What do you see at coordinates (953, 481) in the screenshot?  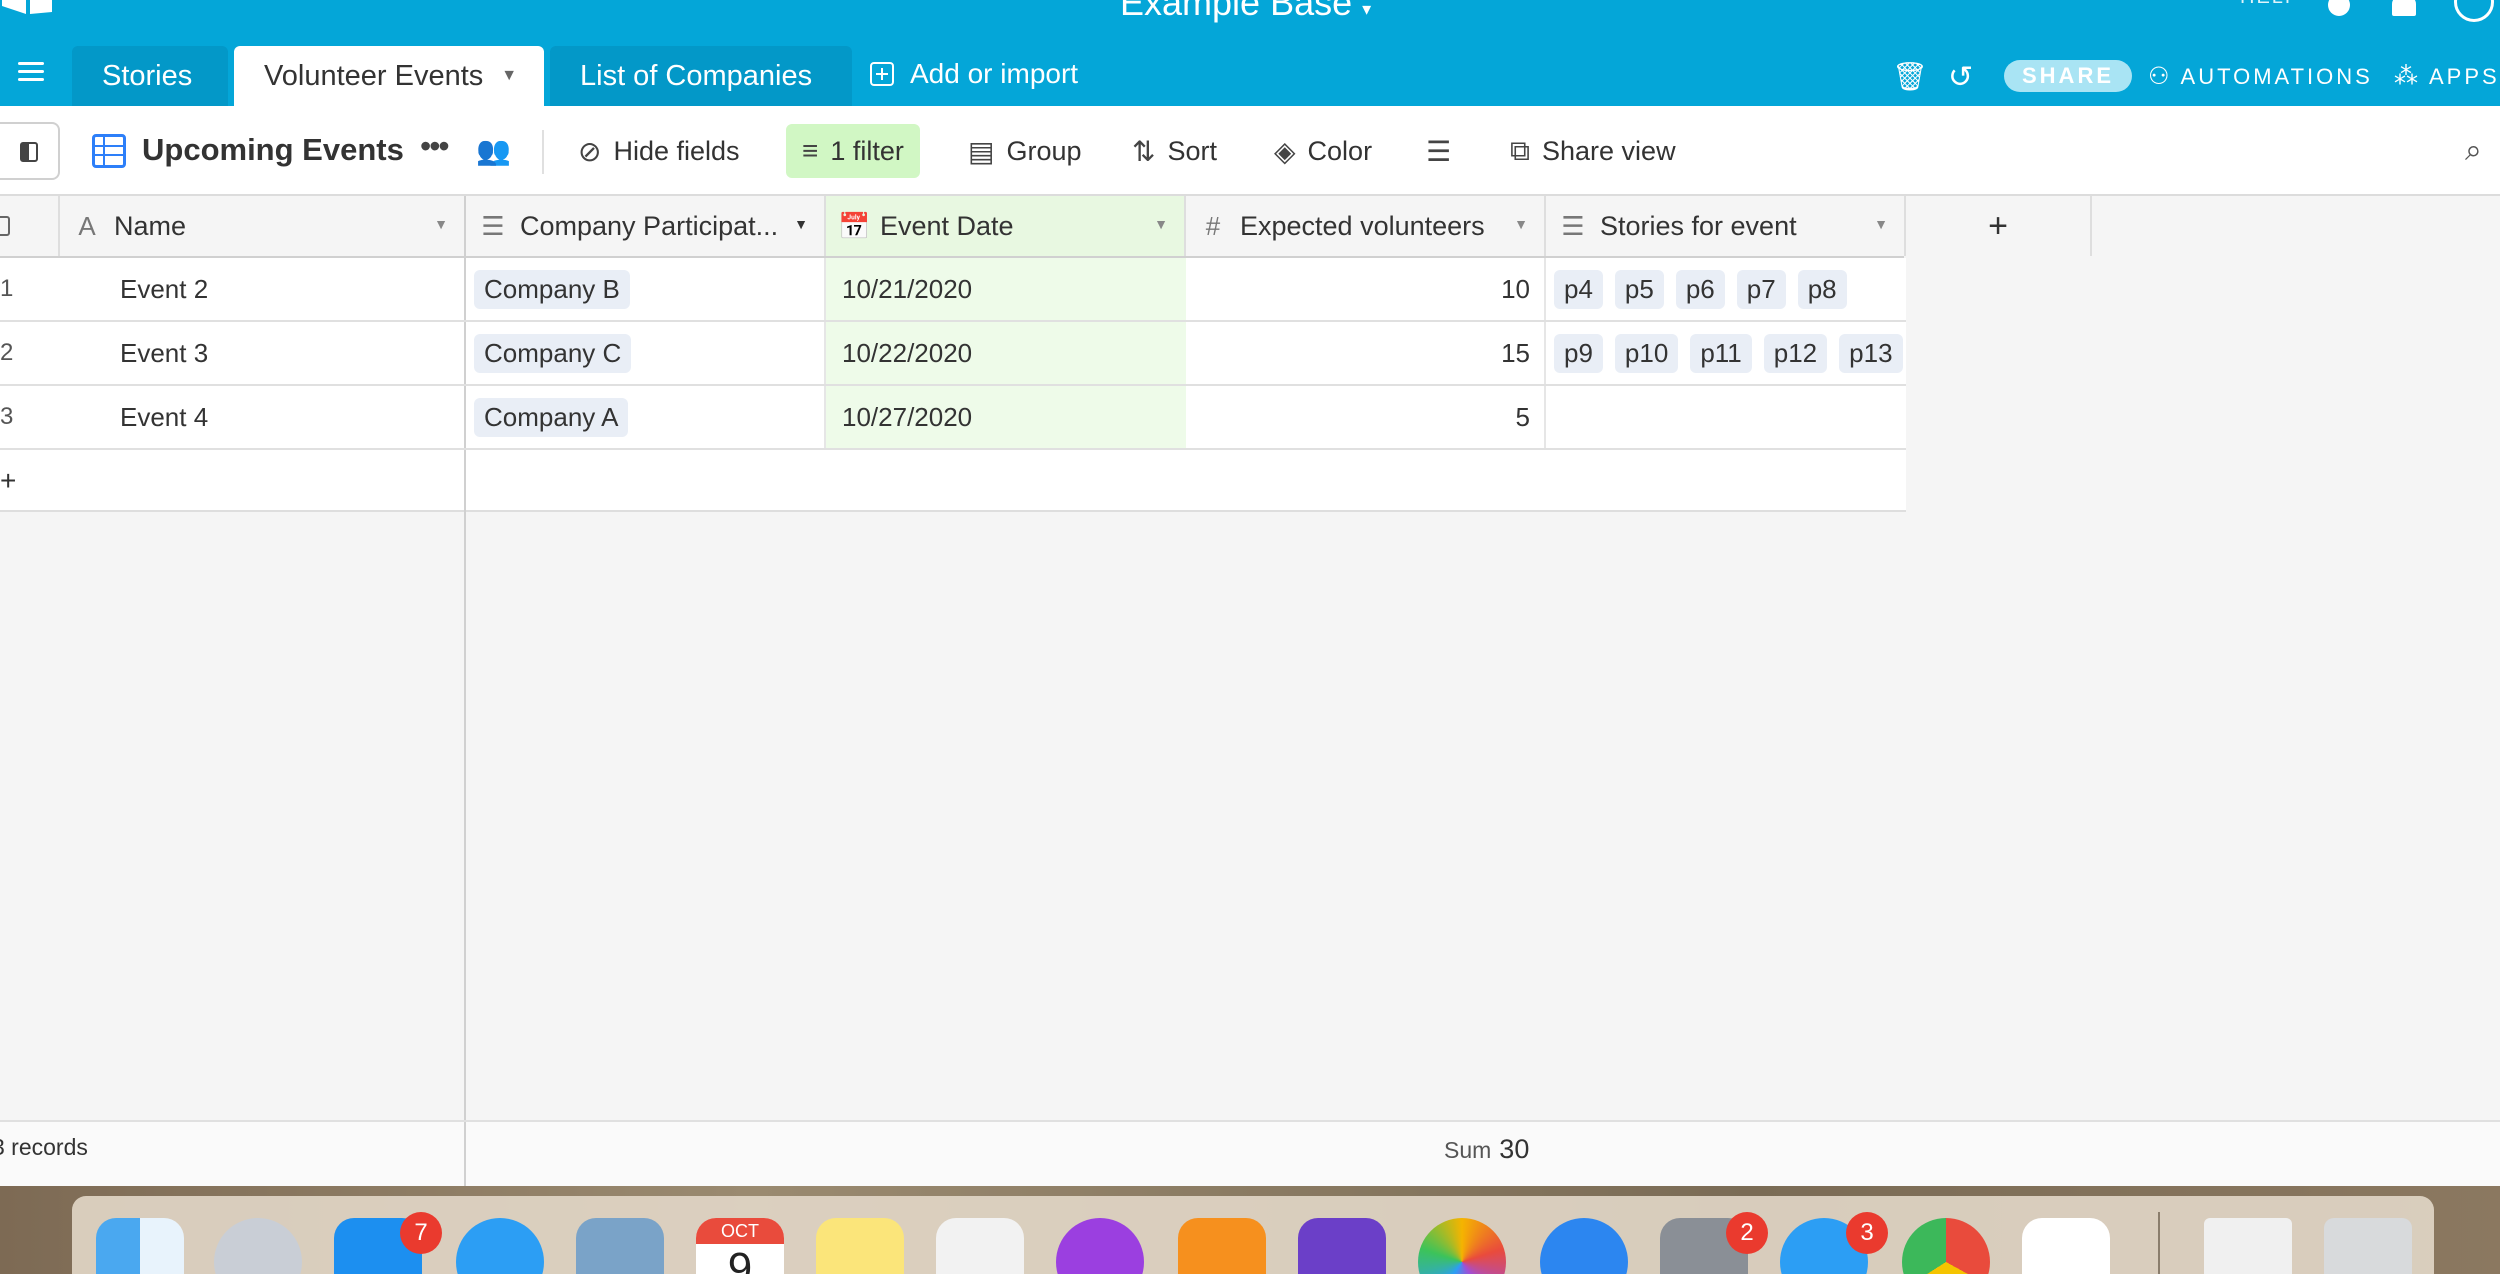 I see `add-record-row: +` at bounding box center [953, 481].